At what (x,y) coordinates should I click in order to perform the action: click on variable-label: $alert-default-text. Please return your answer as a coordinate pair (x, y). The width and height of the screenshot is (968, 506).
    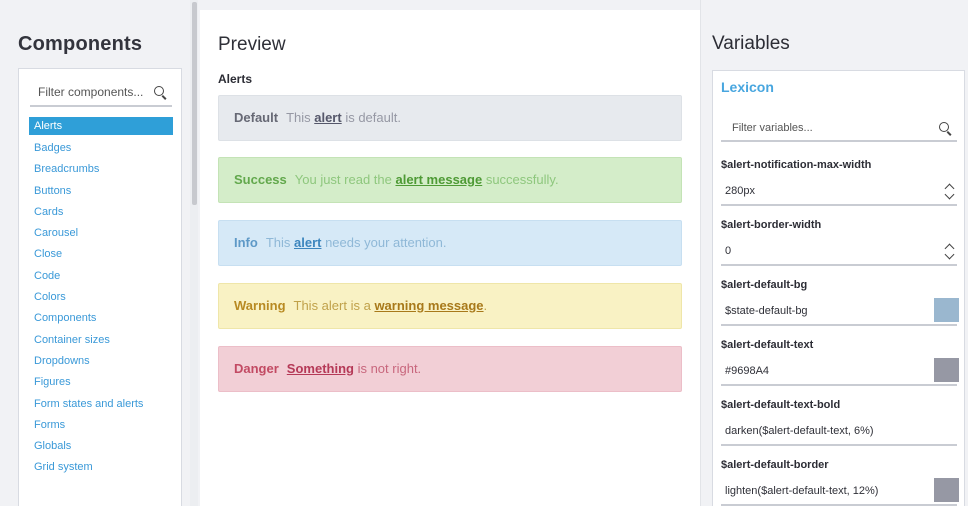
    Looking at the image, I should click on (767, 345).